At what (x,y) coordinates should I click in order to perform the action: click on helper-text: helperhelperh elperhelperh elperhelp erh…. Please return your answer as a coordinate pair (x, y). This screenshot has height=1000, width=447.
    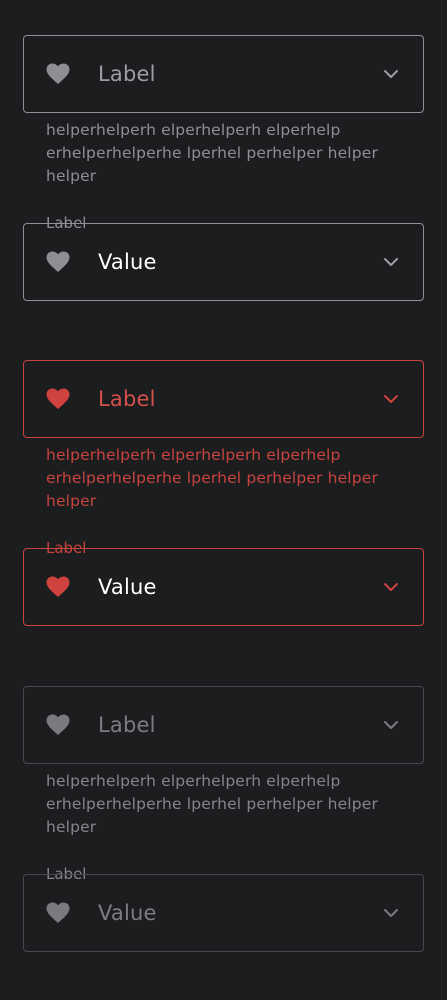
    Looking at the image, I should click on (212, 153).